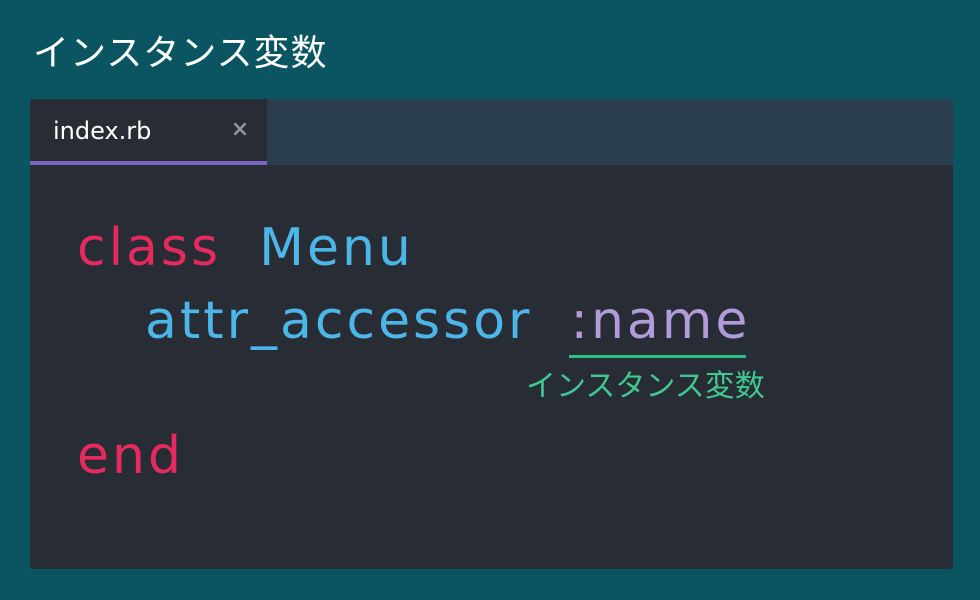 Image resolution: width=980 pixels, height=600 pixels. I want to click on symbol-name: :name, so click(660, 321).